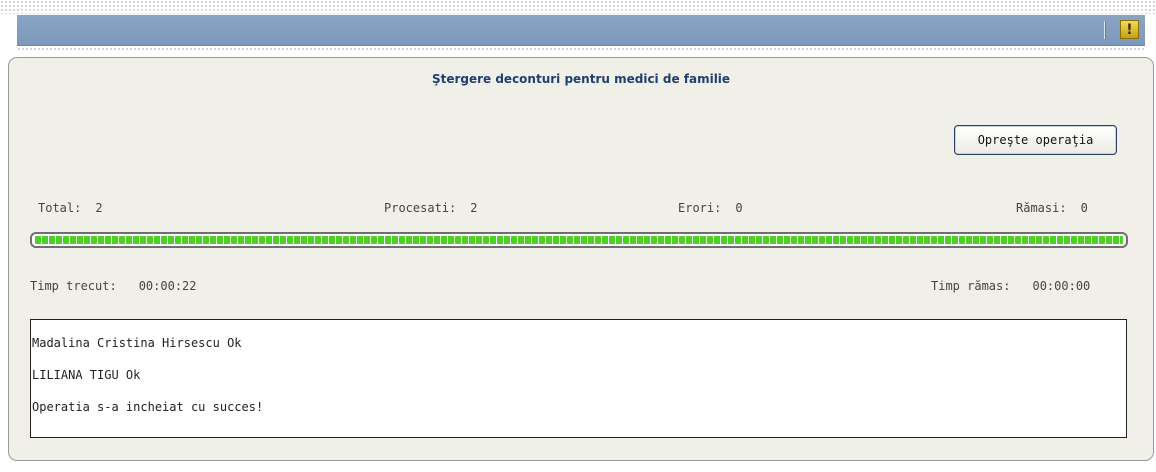 The height and width of the screenshot is (472, 1156). I want to click on elapsed-time: Timp trecut: 00:00:22, so click(113, 286).